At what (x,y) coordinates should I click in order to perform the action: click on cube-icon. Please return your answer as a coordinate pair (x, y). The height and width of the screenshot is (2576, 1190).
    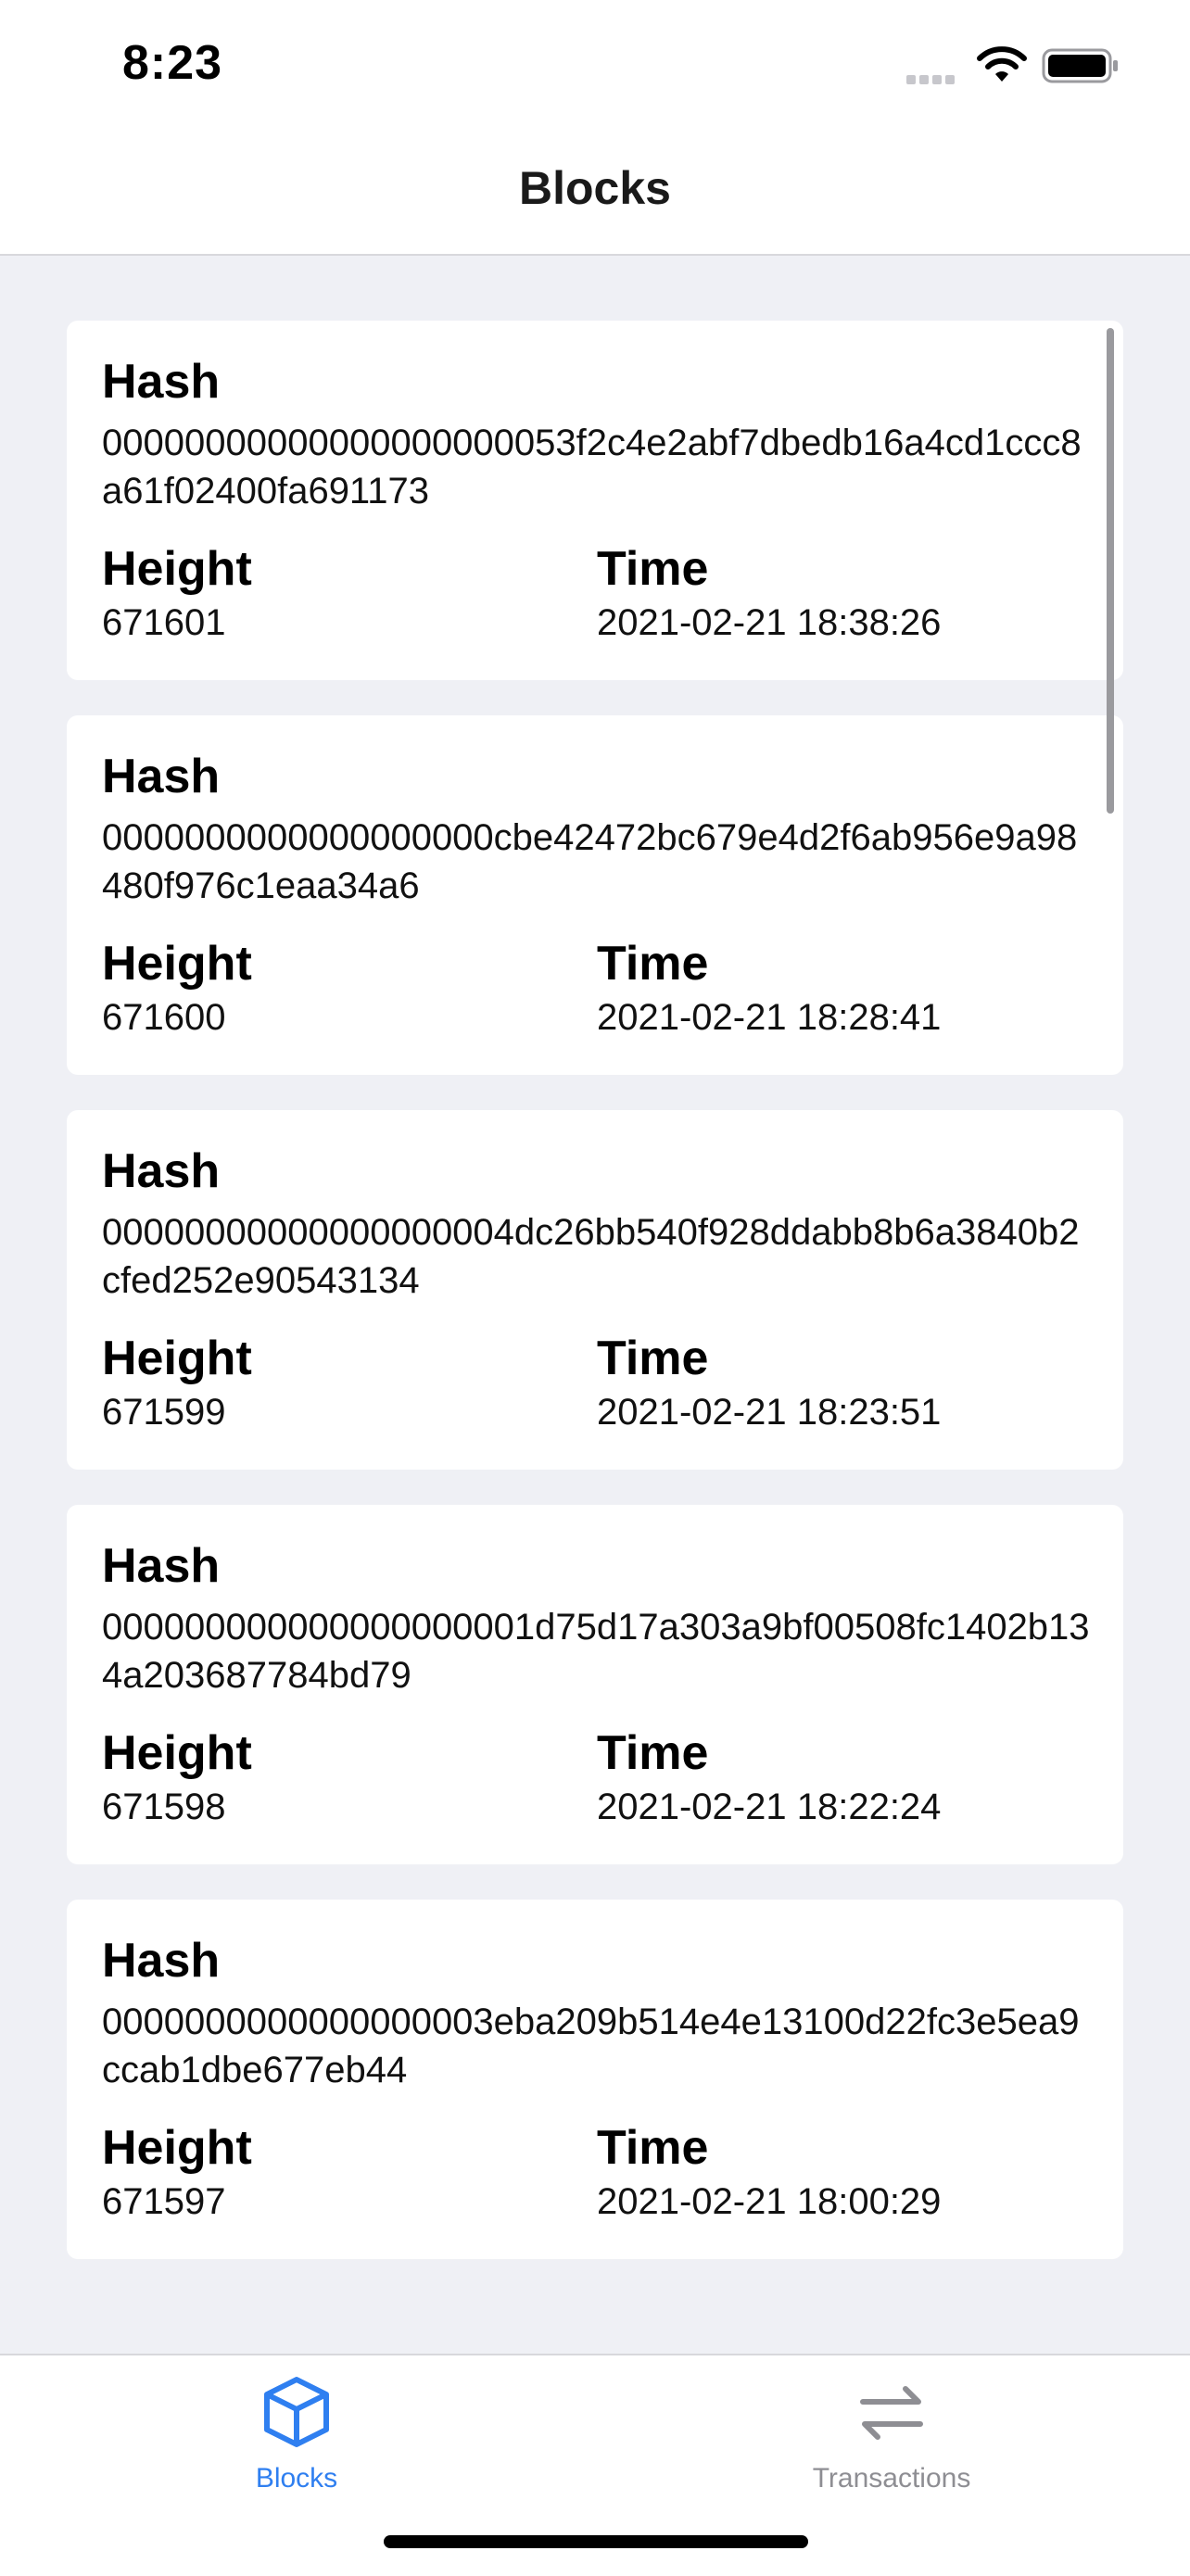
    Looking at the image, I should click on (296, 2412).